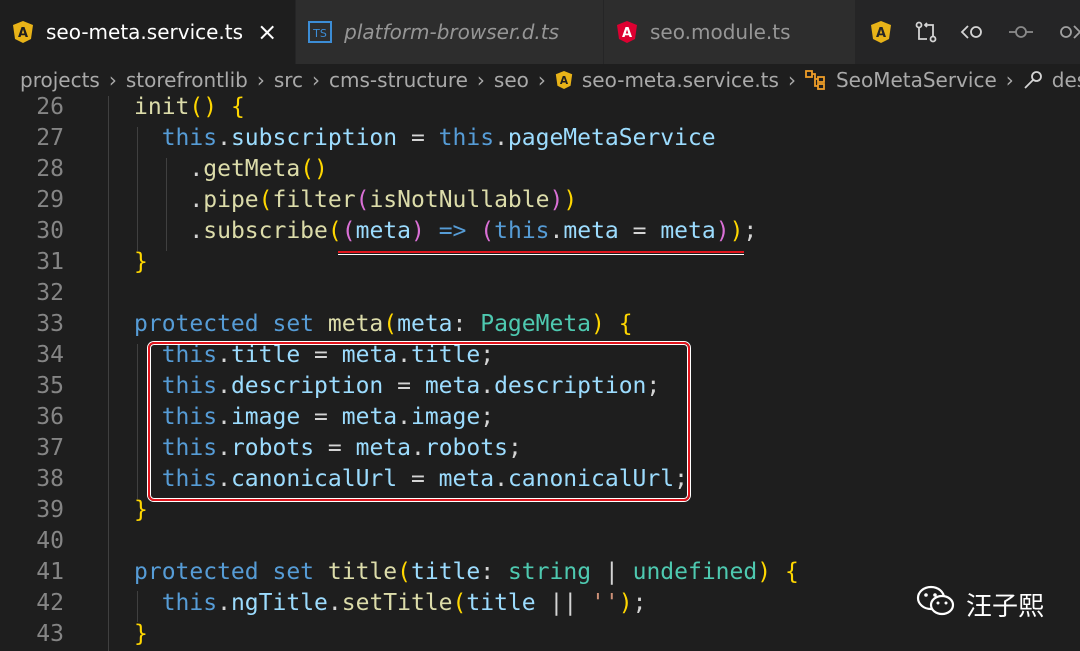 The width and height of the screenshot is (1080, 651). What do you see at coordinates (398, 80) in the screenshot?
I see `breadcrumb-item-cms-structure: cms-structure` at bounding box center [398, 80].